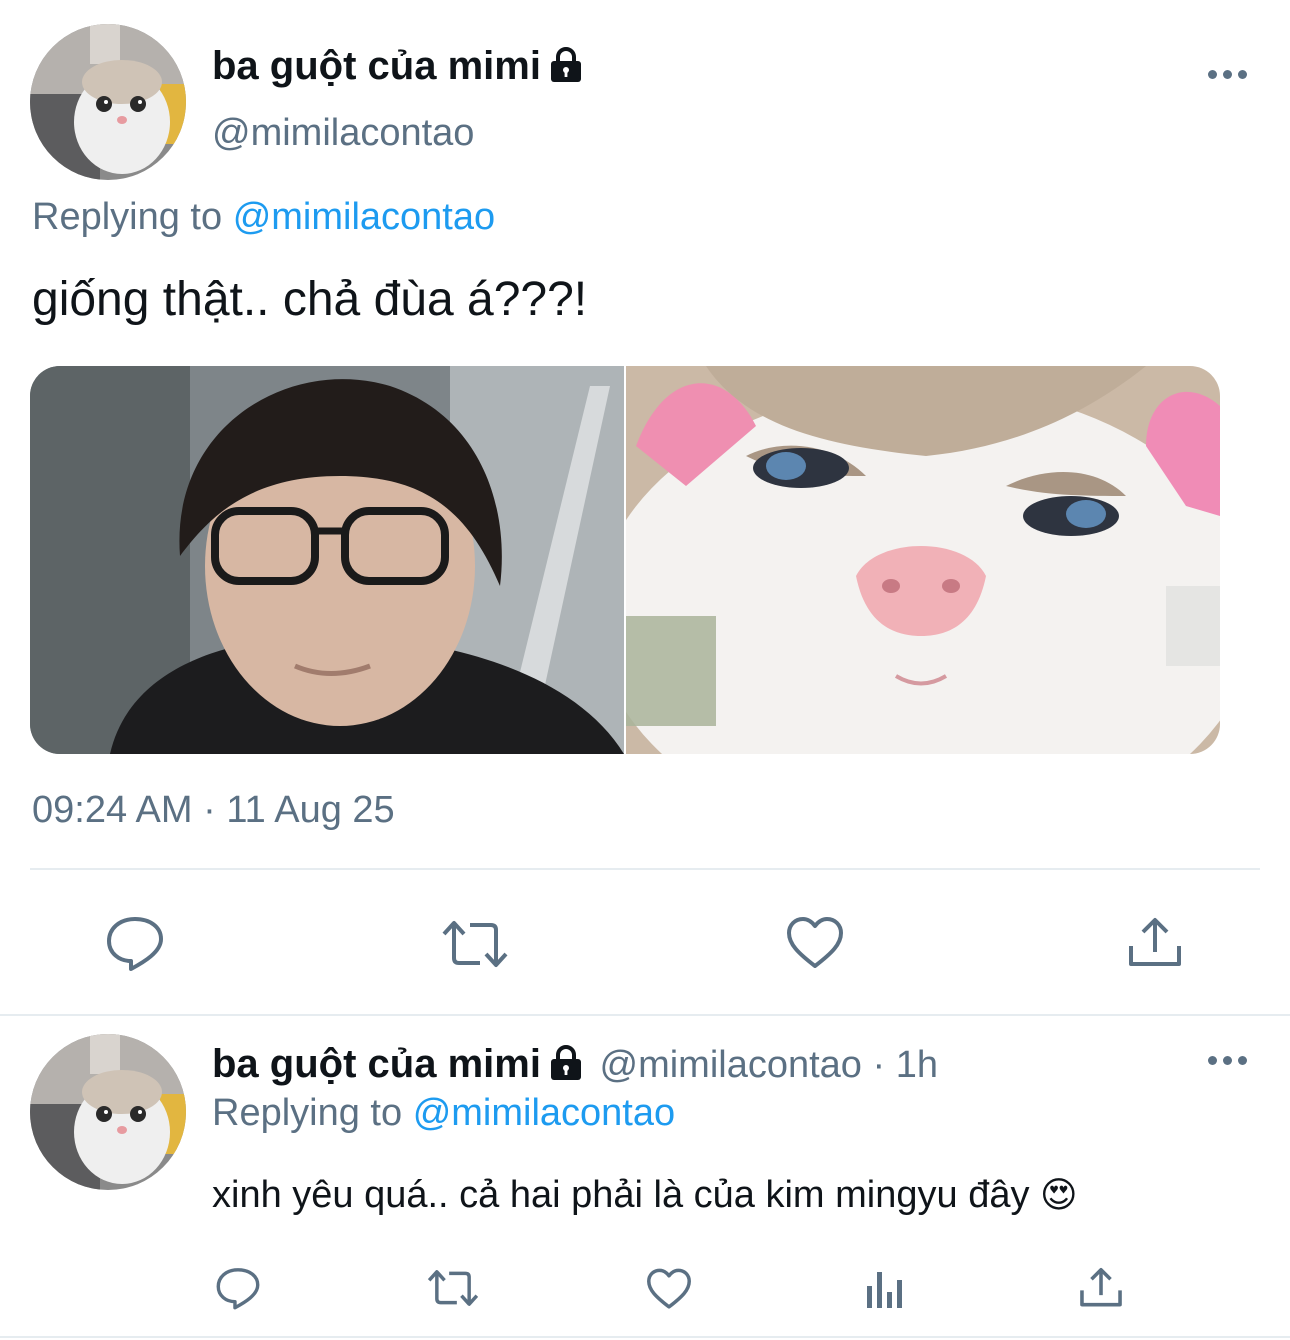  I want to click on photo-man-glasses, so click(327, 560).